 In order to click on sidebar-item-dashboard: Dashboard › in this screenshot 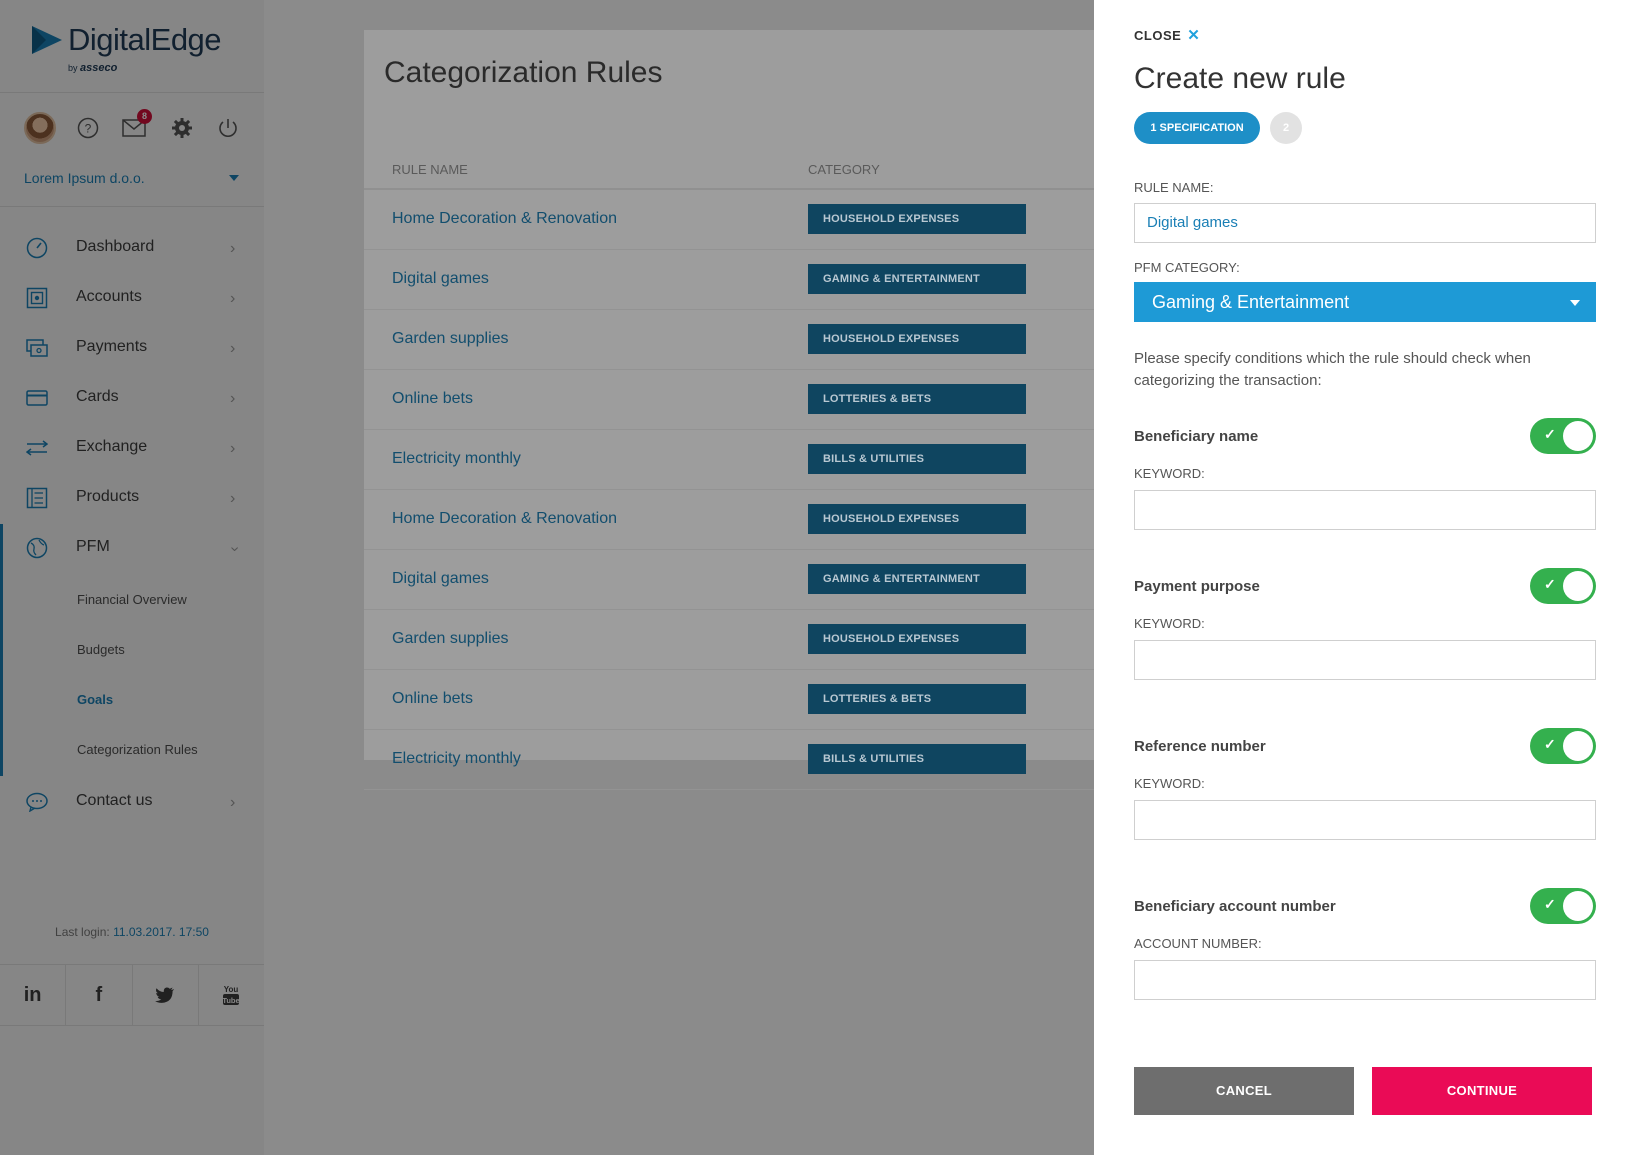, I will do `click(132, 248)`.